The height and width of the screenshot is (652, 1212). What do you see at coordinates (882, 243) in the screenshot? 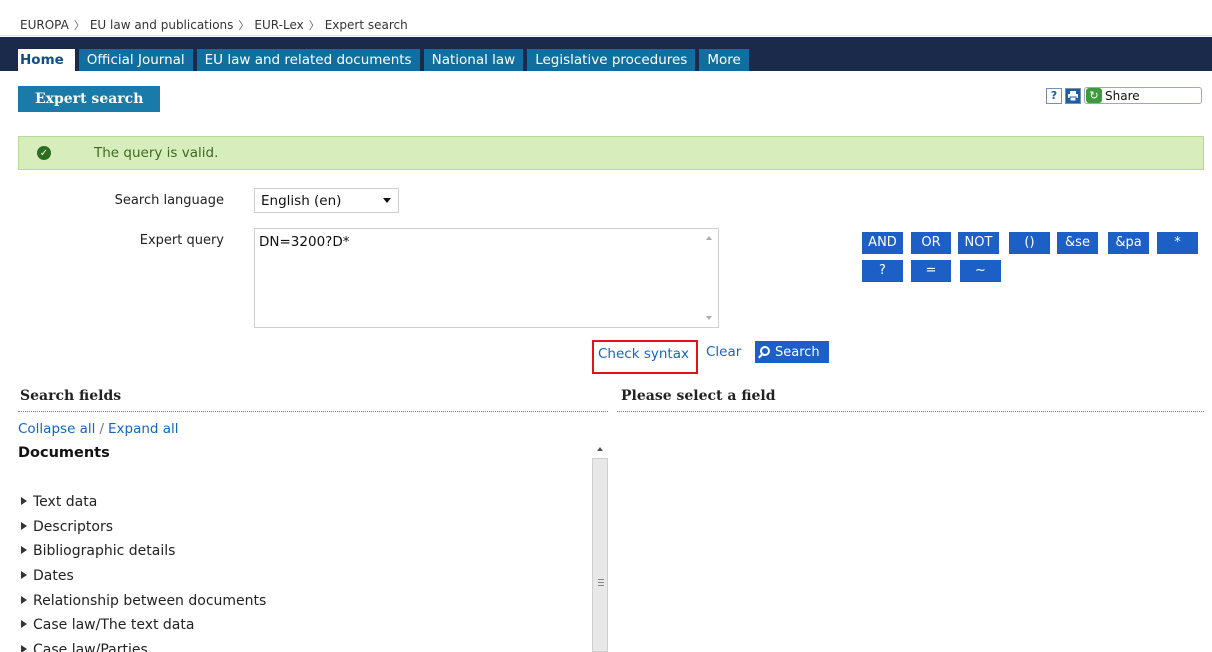
I see `operator-and-button: AND` at bounding box center [882, 243].